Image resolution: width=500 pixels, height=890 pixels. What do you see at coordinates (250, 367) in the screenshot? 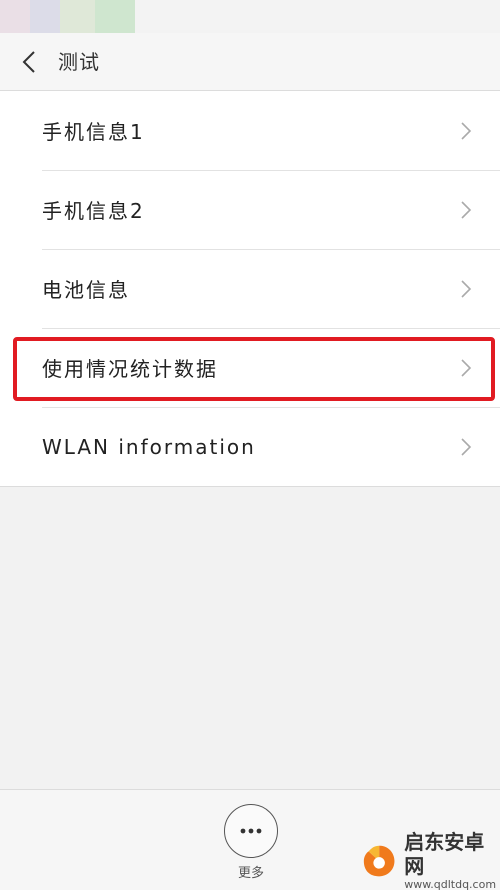
I see `menu-item-usage-stats: 使用情况统计数据` at bounding box center [250, 367].